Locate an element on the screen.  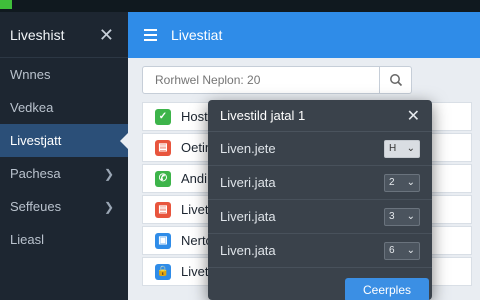
list-item-label: Andi is located at coordinates (194, 178).